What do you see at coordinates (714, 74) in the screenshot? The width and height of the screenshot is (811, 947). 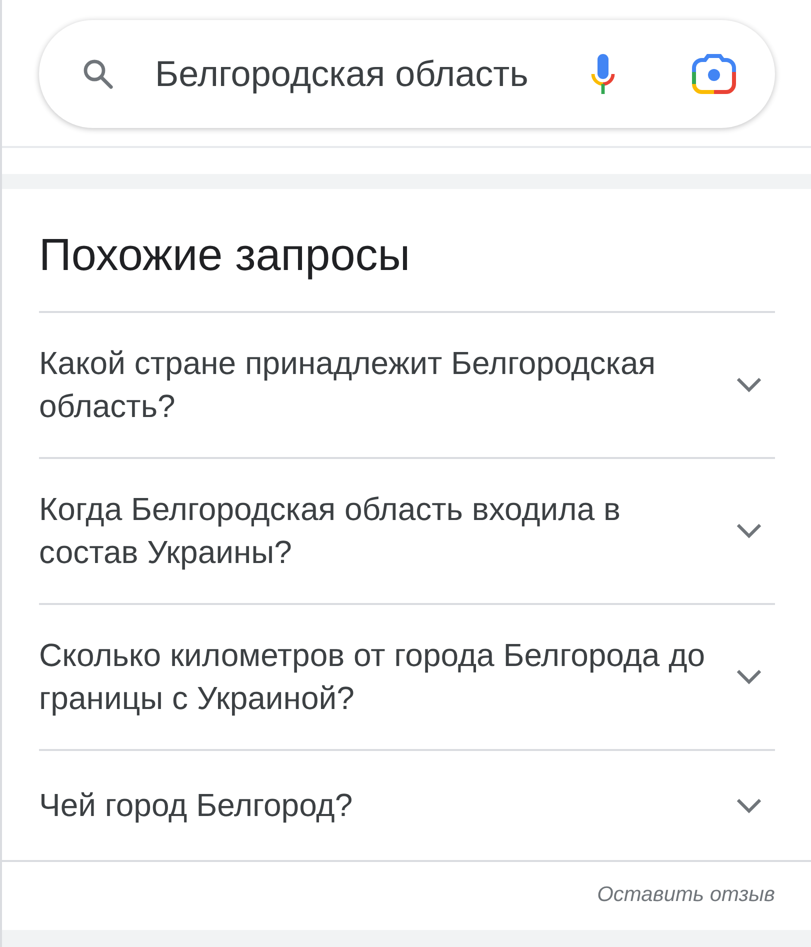 I see `camera-icon` at bounding box center [714, 74].